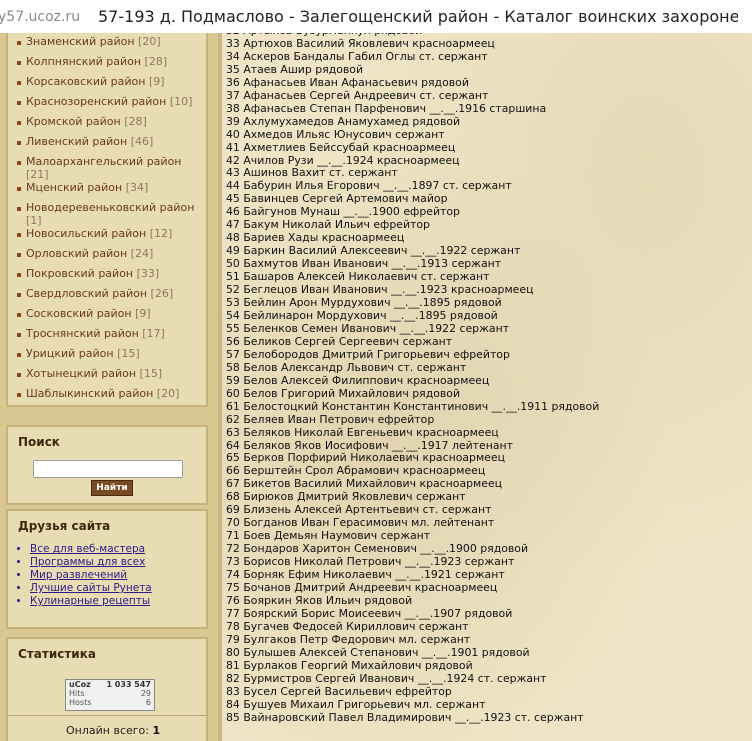 The height and width of the screenshot is (741, 752). I want to click on region-item: Краснозоренский район [10], so click(107, 105).